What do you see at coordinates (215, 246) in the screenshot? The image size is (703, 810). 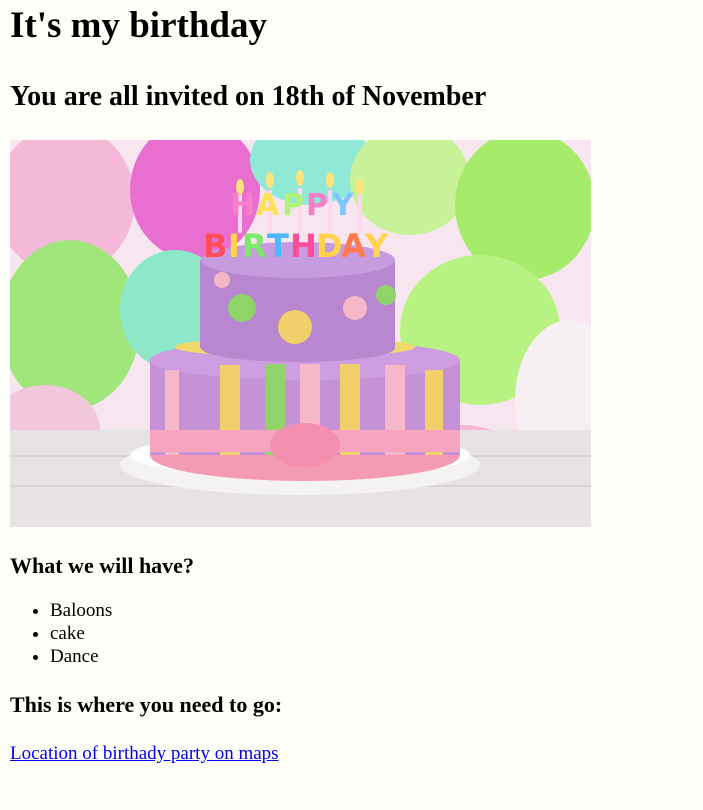 I see `svg-text: B` at bounding box center [215, 246].